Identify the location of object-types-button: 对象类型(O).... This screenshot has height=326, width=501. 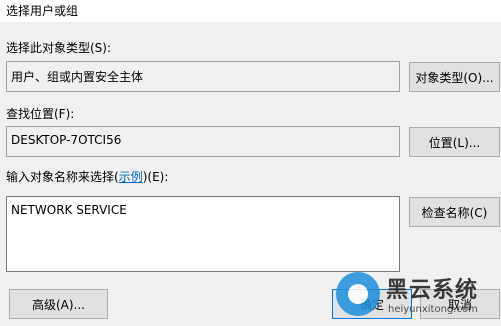
(454, 77).